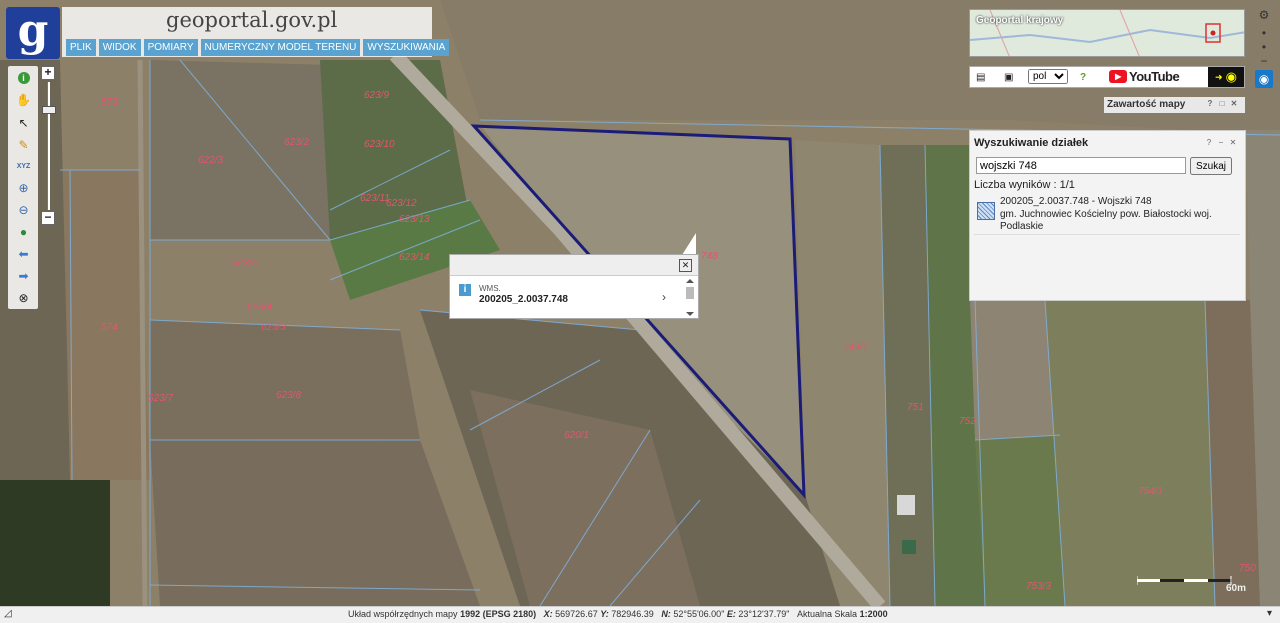 The height and width of the screenshot is (623, 1280). I want to click on crs-prefix: Układ współrzędnych mapy, so click(403, 614).